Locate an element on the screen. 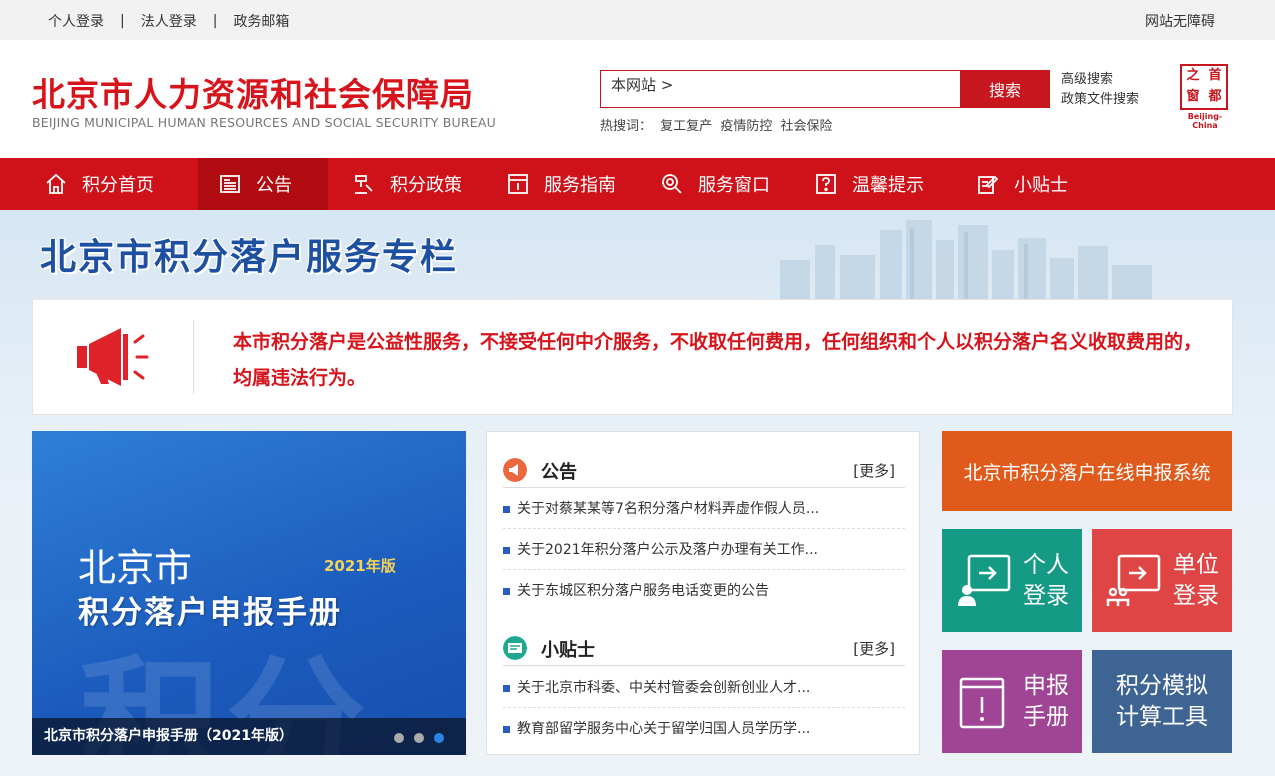 The height and width of the screenshot is (776, 1275). points-calculator-label: 积分模拟 计算工具 is located at coordinates (1162, 701).